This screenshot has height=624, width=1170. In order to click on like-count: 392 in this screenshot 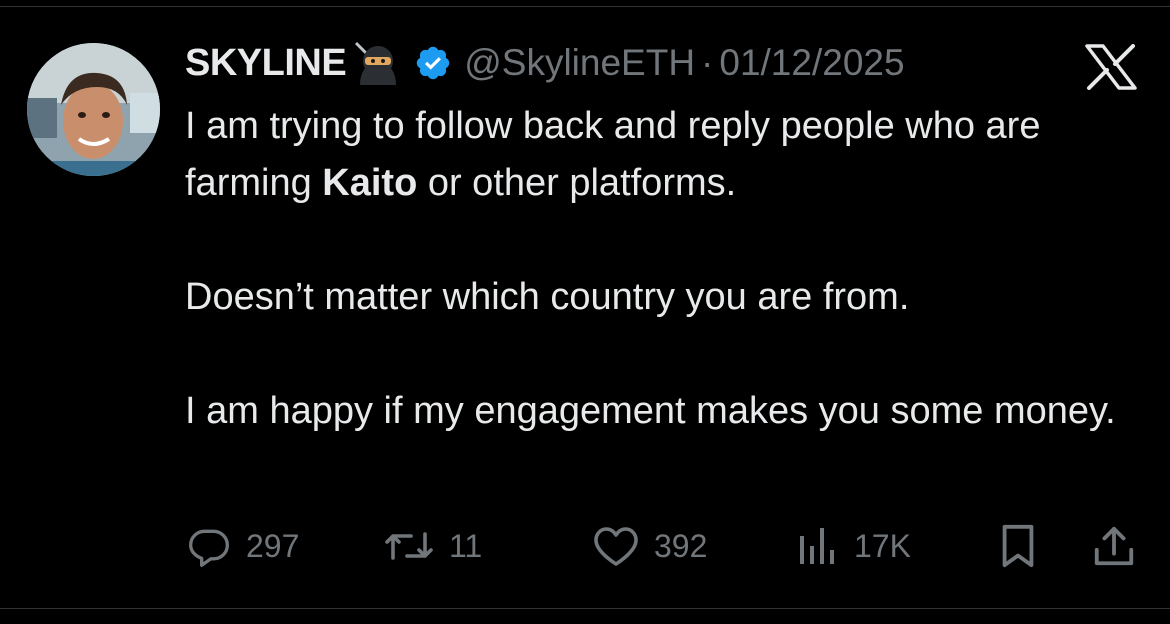, I will do `click(681, 545)`.